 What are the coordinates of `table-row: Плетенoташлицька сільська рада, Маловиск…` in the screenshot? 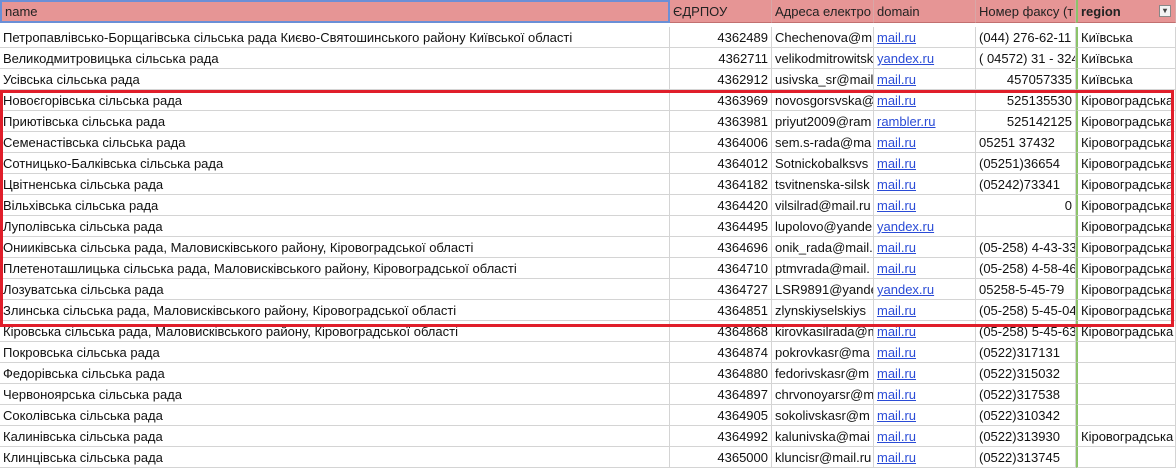 It's located at (588, 268).